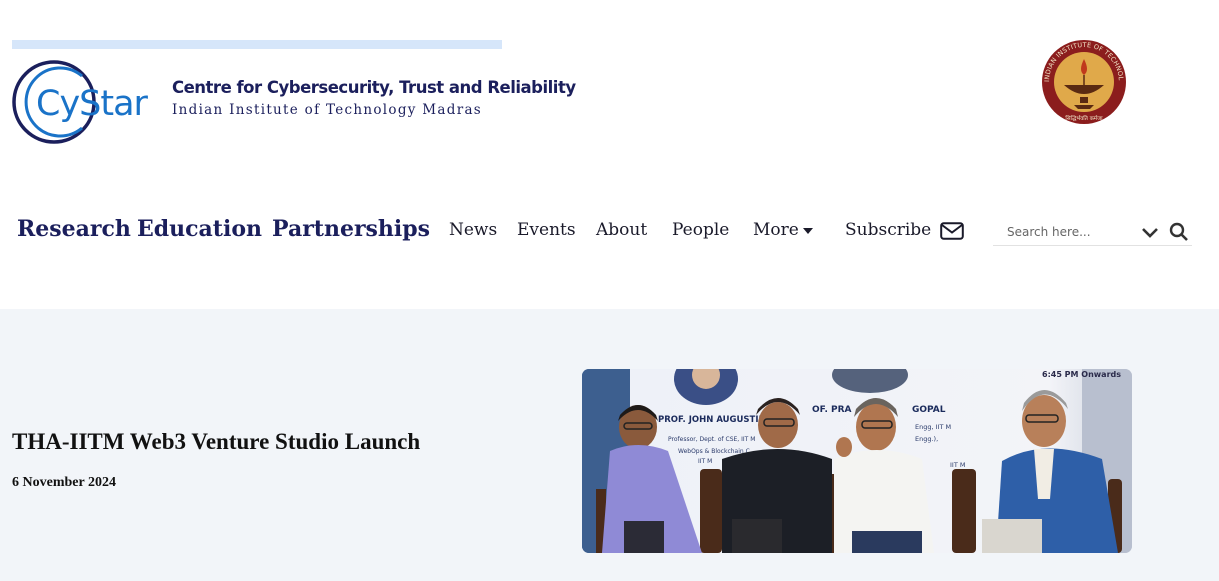  What do you see at coordinates (832, 410) in the screenshot?
I see `banner-speaker2-name: OF. PRA` at bounding box center [832, 410].